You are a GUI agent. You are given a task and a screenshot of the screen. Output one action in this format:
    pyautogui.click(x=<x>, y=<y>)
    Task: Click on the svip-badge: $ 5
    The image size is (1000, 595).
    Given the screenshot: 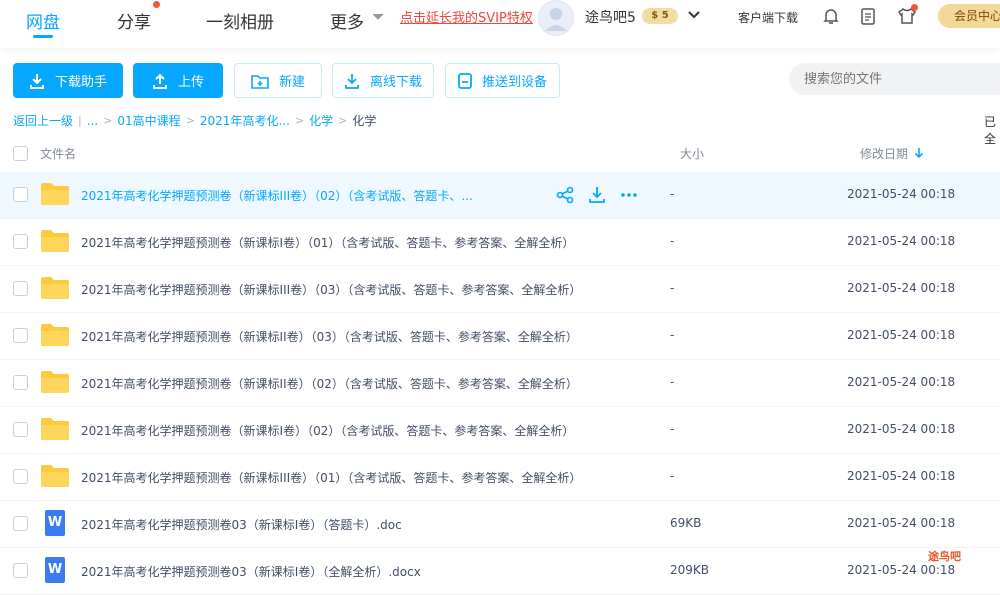 What is the action you would take?
    pyautogui.click(x=660, y=16)
    